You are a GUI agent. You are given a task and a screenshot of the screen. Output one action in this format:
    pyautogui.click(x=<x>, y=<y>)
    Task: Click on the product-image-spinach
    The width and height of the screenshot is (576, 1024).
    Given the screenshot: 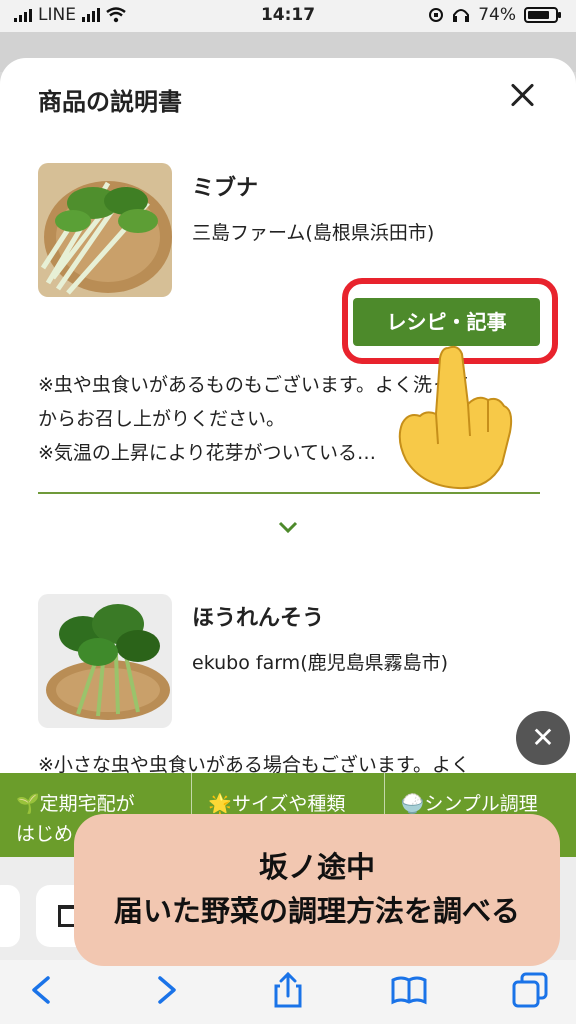 What is the action you would take?
    pyautogui.click(x=105, y=661)
    